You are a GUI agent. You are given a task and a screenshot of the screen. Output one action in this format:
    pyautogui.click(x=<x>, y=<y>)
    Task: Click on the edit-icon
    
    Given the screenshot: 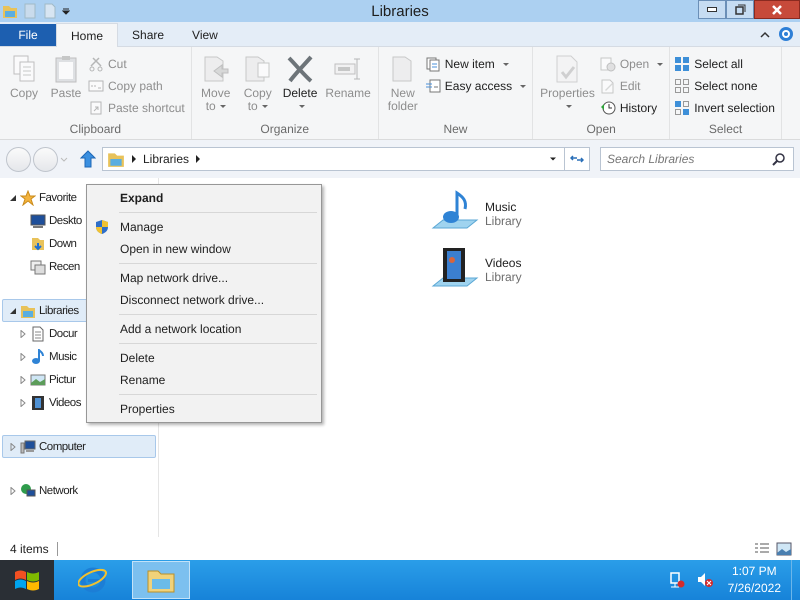 What is the action you would take?
    pyautogui.click(x=608, y=86)
    